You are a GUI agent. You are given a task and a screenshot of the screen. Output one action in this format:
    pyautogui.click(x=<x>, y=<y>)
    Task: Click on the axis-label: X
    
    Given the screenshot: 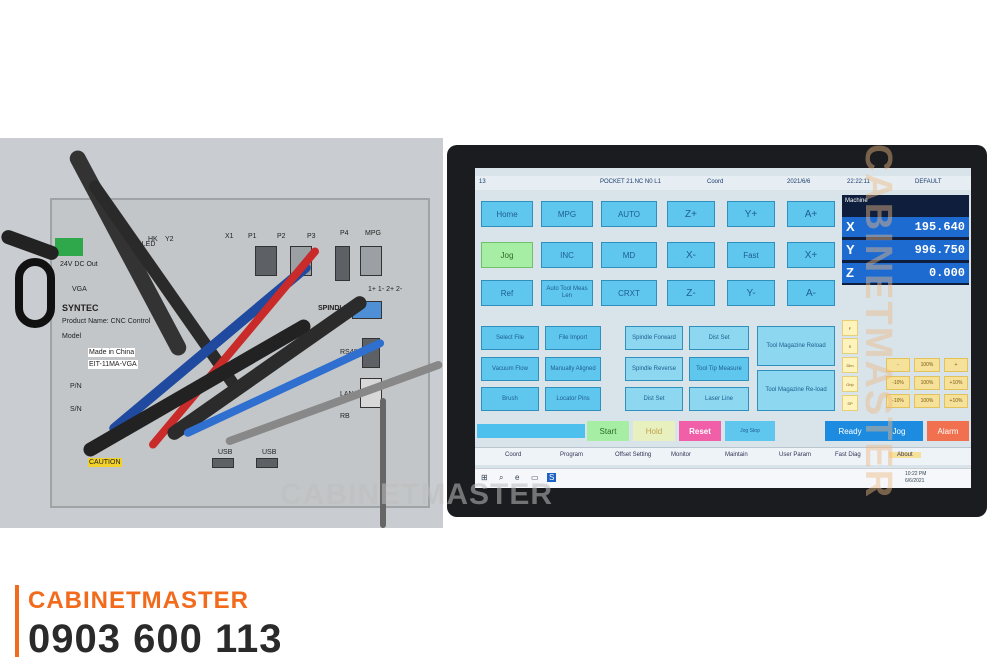 What is the action you would take?
    pyautogui.click(x=850, y=226)
    